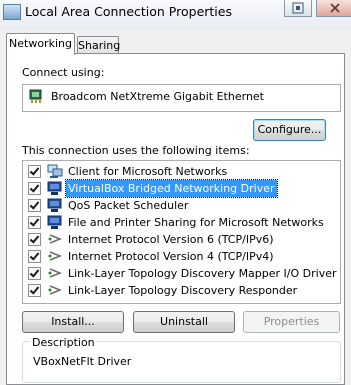  I want to click on description-text: VBoxNetFlt Driver, so click(82, 361).